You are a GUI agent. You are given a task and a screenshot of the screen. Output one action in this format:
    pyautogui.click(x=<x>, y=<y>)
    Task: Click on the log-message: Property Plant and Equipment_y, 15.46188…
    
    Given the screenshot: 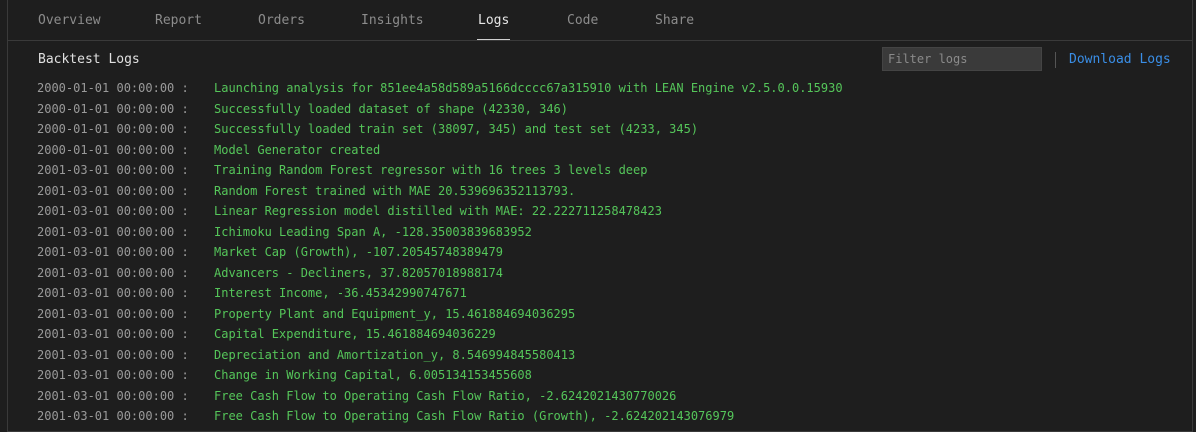 What is the action you would take?
    pyautogui.click(x=395, y=313)
    